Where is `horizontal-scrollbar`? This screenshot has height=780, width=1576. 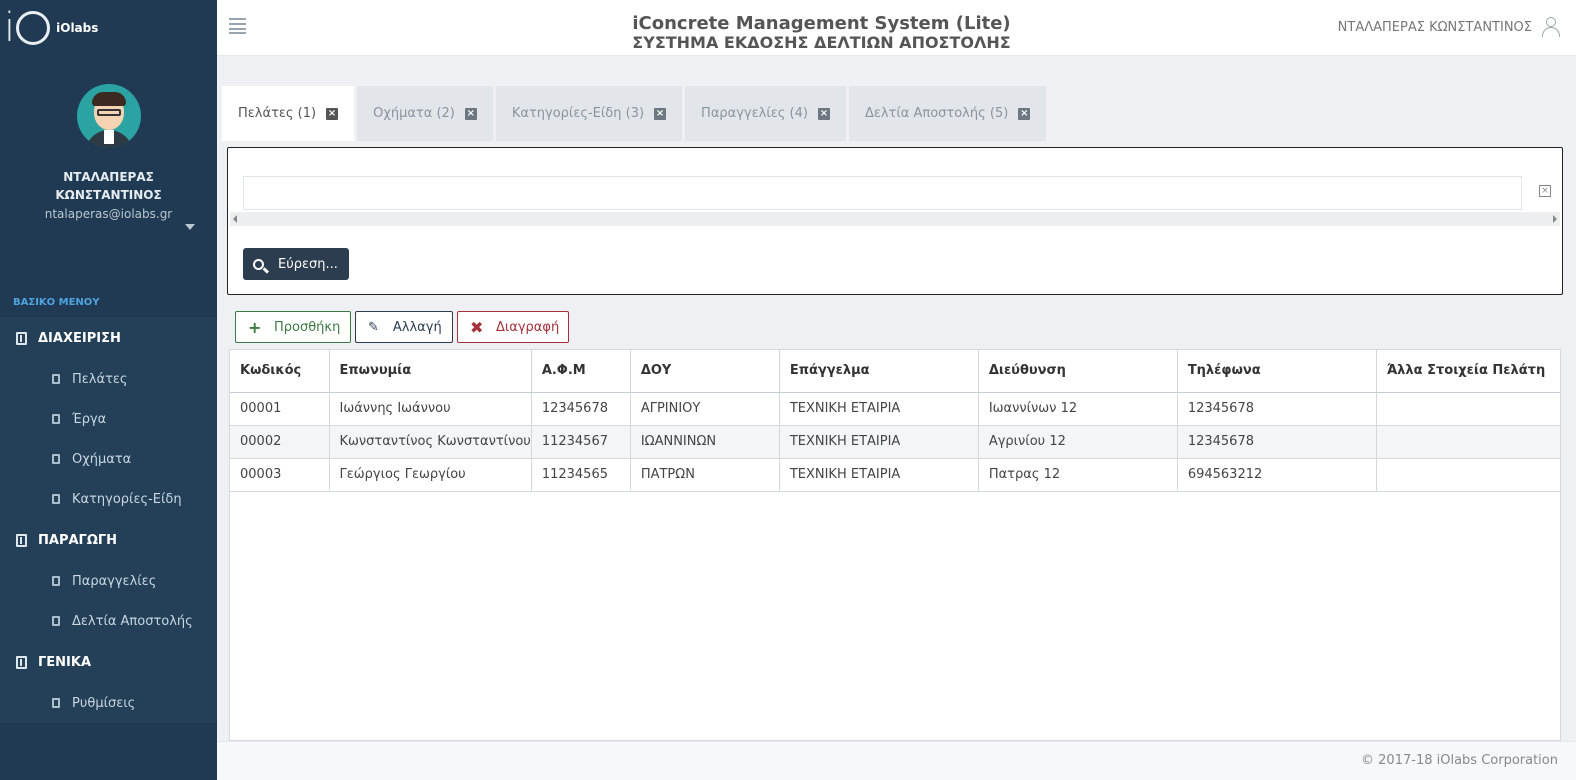 horizontal-scrollbar is located at coordinates (895, 219).